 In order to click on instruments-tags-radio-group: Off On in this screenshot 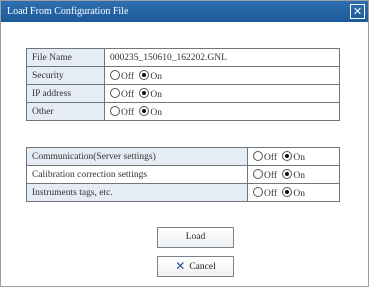, I will do `click(293, 192)`.